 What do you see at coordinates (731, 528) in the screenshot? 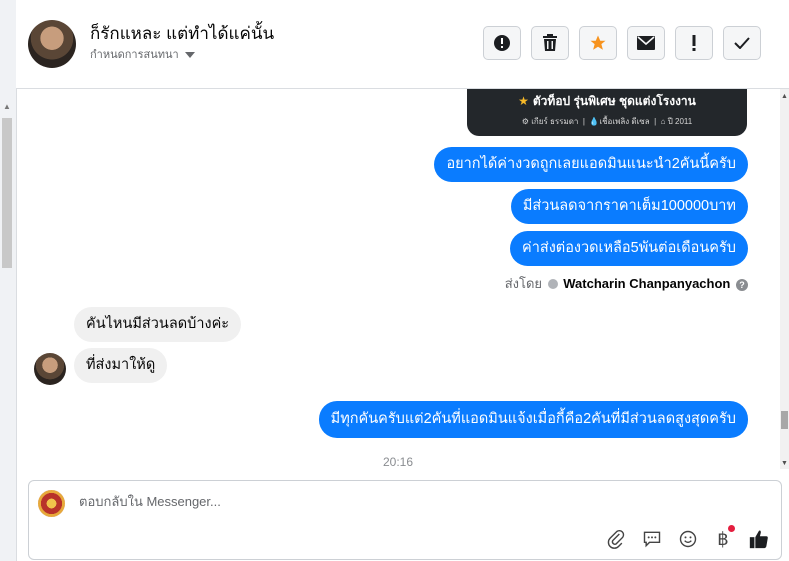
I see `notification-dot` at bounding box center [731, 528].